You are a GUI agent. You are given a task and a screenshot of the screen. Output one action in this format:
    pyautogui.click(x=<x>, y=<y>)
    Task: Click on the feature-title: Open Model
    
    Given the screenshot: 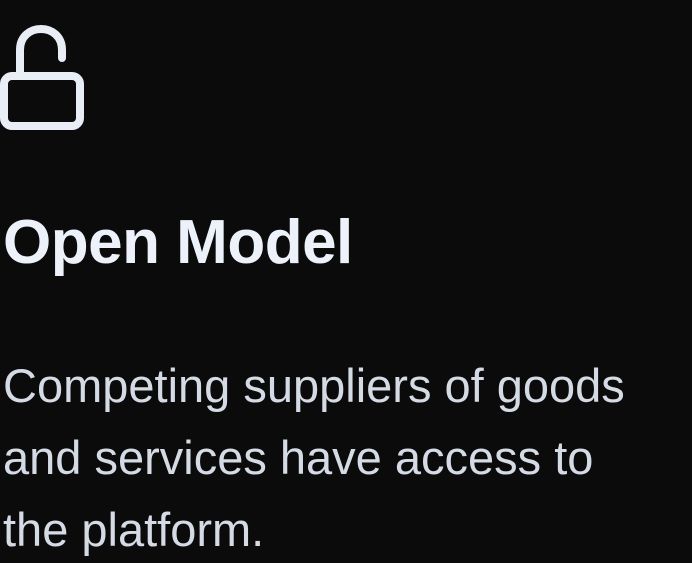 What is the action you would take?
    pyautogui.click(x=178, y=242)
    